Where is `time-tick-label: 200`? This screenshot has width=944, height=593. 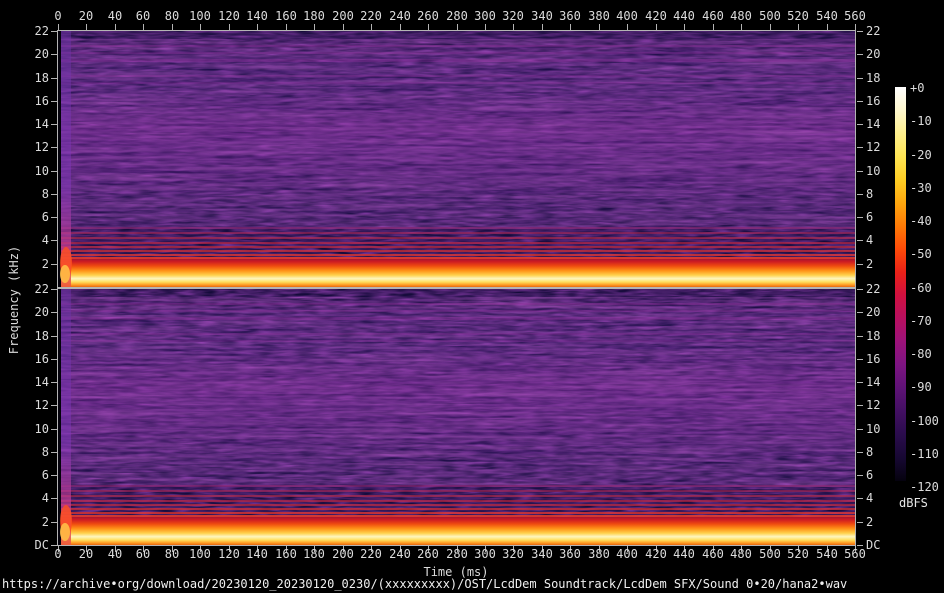
time-tick-label: 200 is located at coordinates (343, 16).